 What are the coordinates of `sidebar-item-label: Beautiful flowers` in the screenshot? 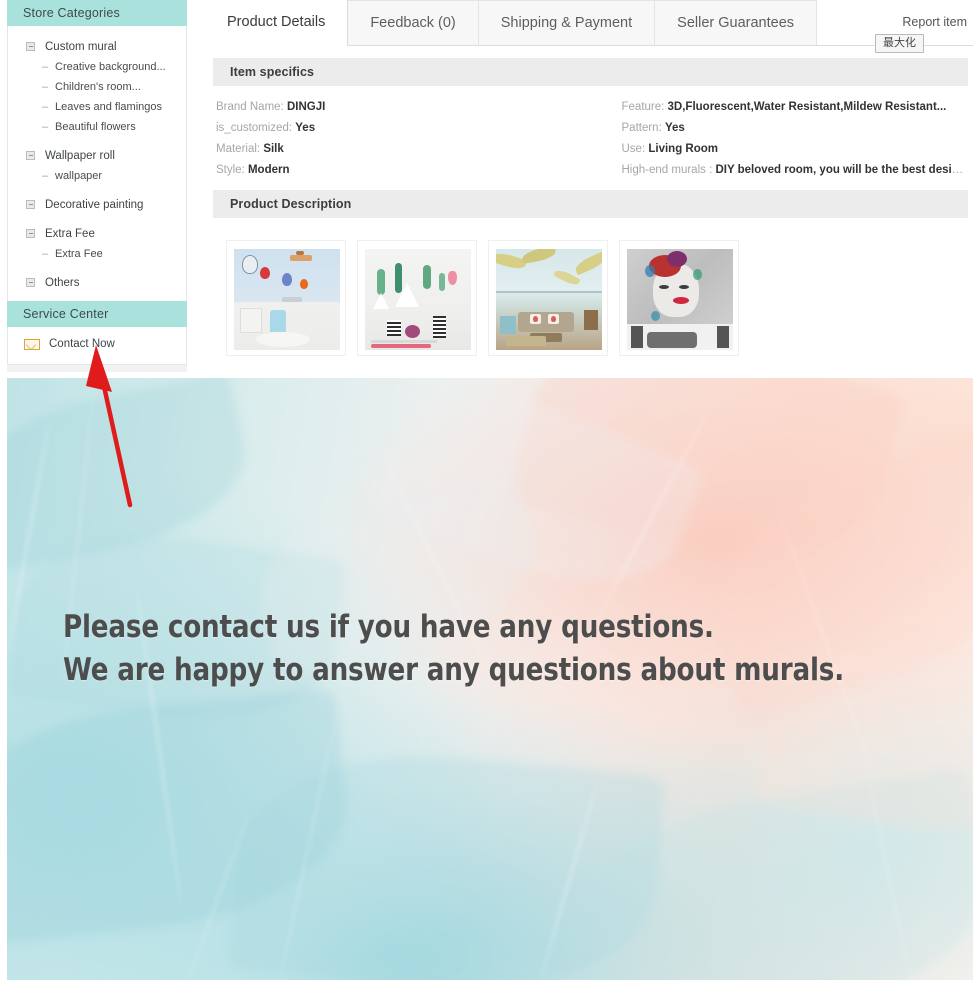 It's located at (95, 127).